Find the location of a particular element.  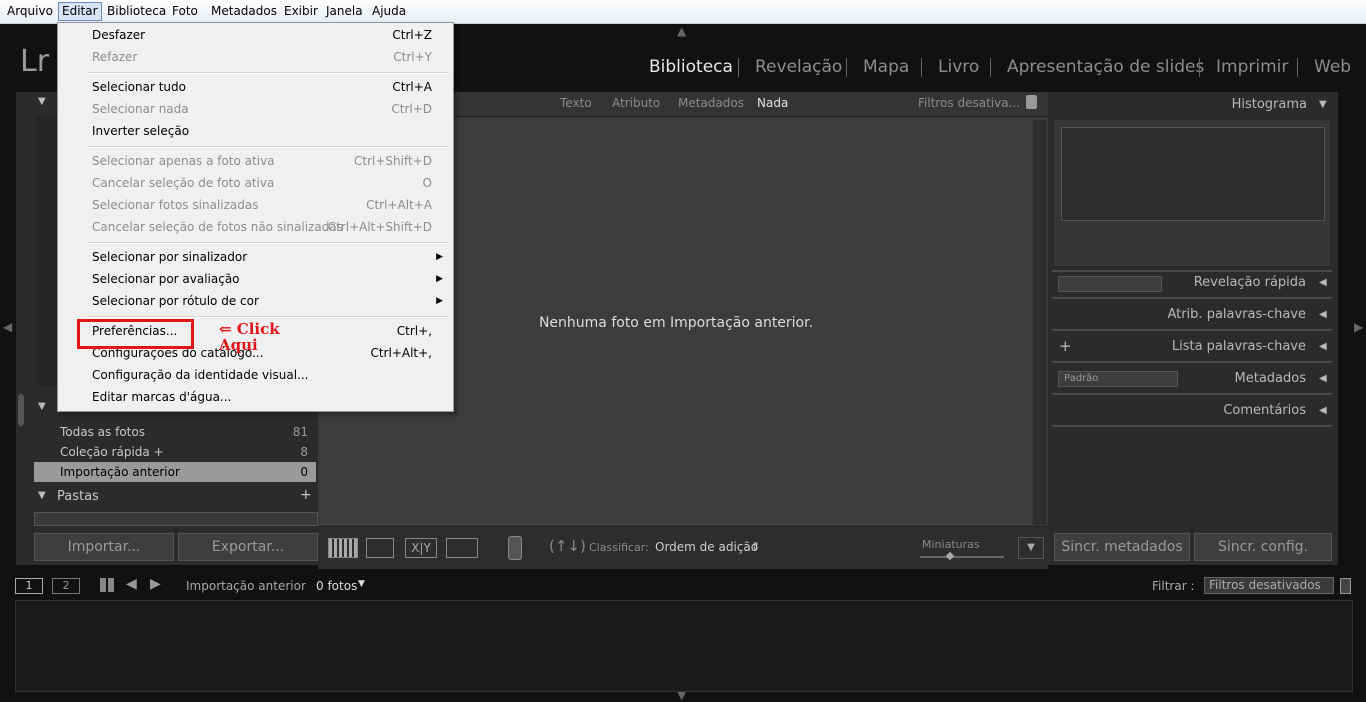

metadata-collapse-icon: ◀ is located at coordinates (1323, 378).